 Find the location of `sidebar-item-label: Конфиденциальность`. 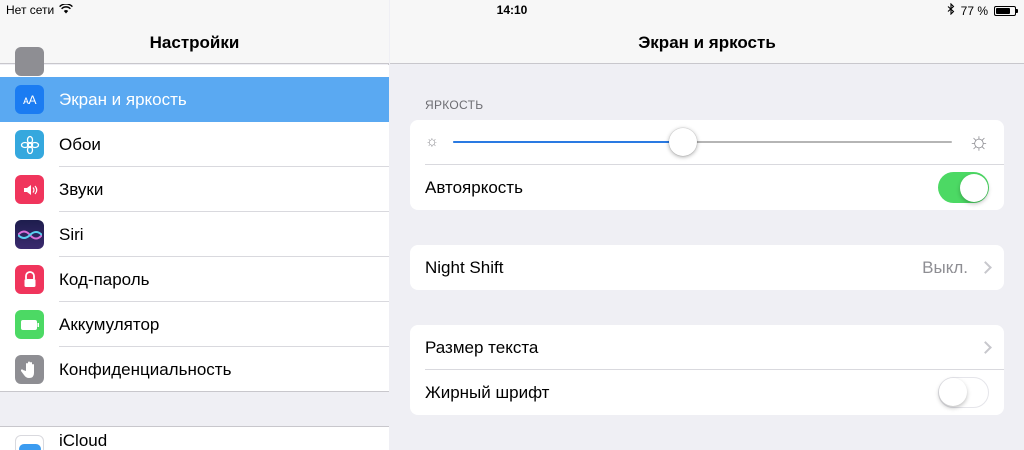

sidebar-item-label: Конфиденциальность is located at coordinates (145, 369).